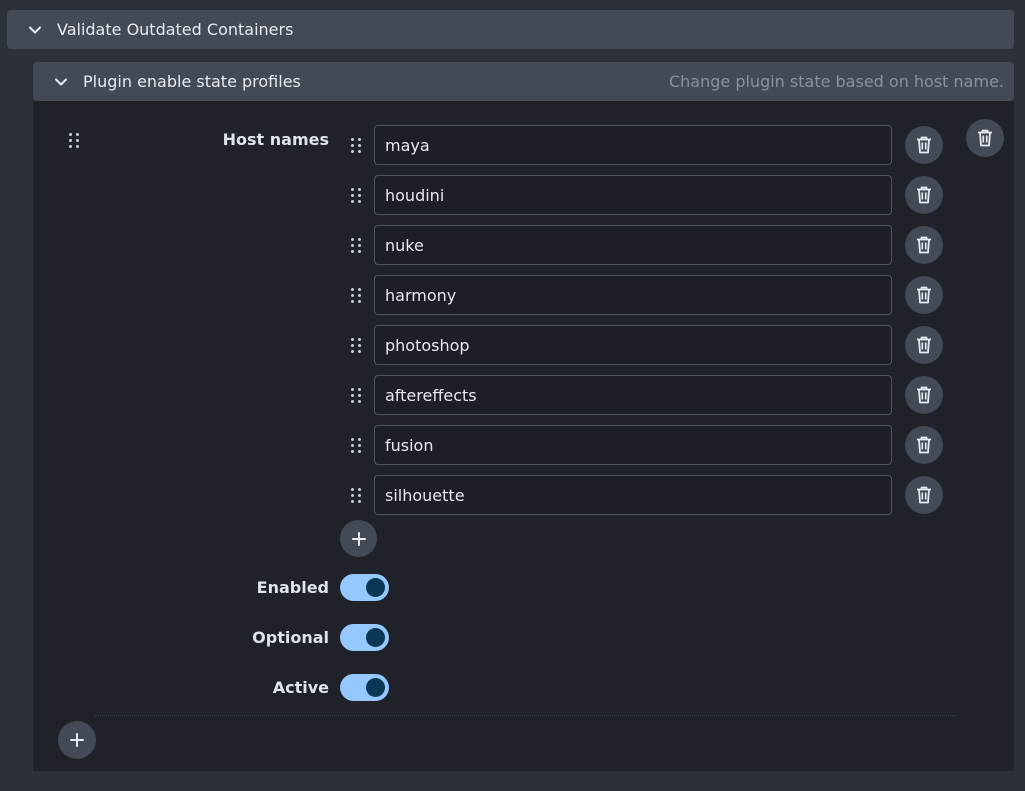  Describe the element at coordinates (633, 145) in the screenshot. I see `host-name-input: maya` at that location.